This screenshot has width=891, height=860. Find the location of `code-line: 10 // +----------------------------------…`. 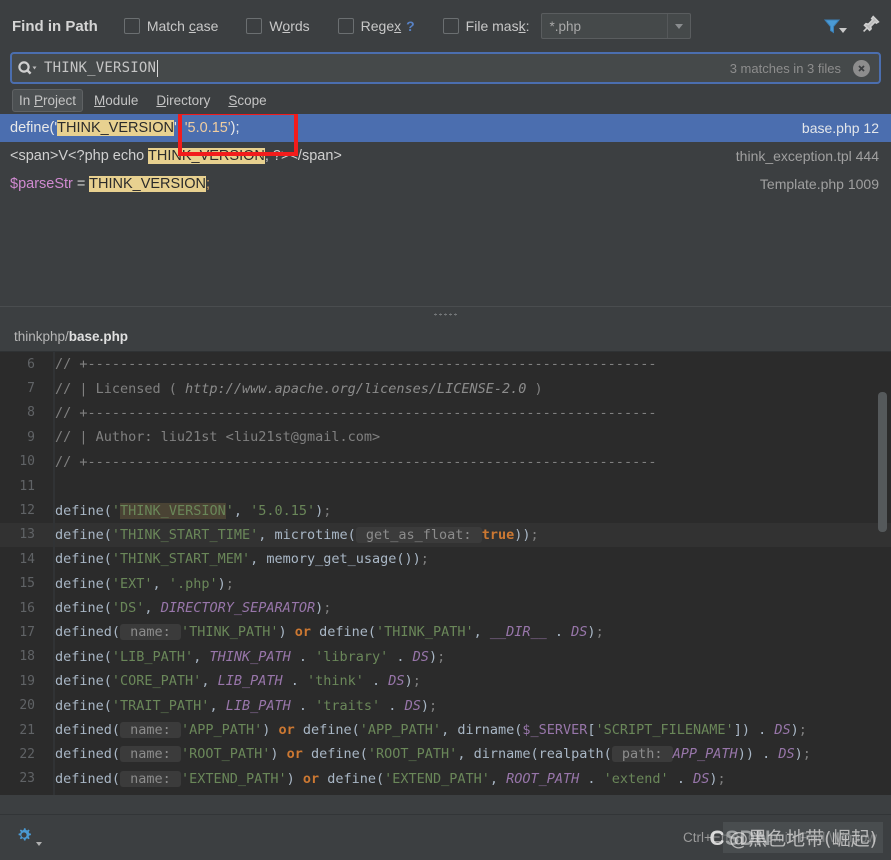

code-line: 10 // +----------------------------------… is located at coordinates (445, 462).